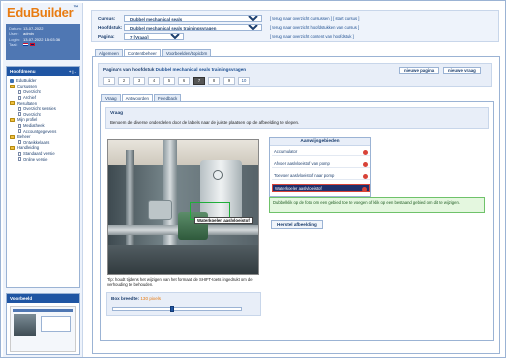  What do you see at coordinates (154, 36) in the screenshot?
I see `pagina-select: 7 [Vraag]` at bounding box center [154, 36].